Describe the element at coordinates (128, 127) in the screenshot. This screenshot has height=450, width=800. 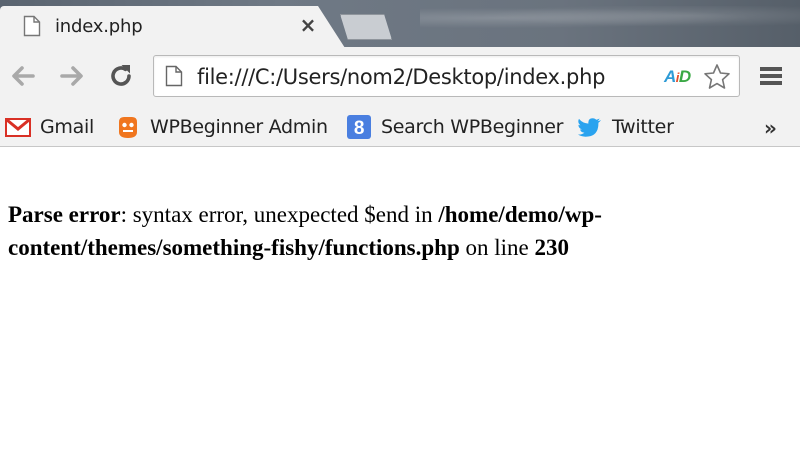
I see `wpbeginner-icon` at that location.